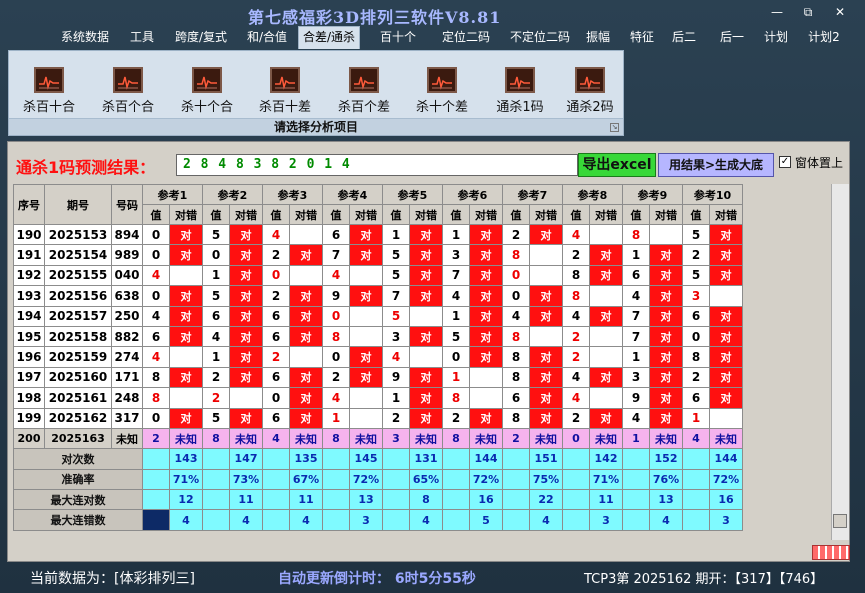 This screenshot has width=865, height=593. What do you see at coordinates (336, 357) in the screenshot?
I see `value-cell: 0` at bounding box center [336, 357].